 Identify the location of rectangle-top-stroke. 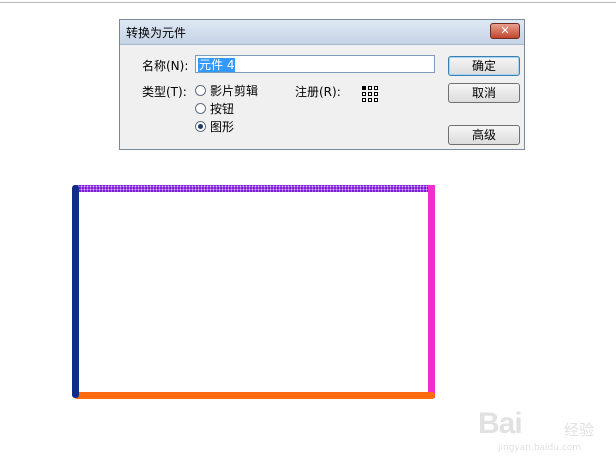
(254, 188).